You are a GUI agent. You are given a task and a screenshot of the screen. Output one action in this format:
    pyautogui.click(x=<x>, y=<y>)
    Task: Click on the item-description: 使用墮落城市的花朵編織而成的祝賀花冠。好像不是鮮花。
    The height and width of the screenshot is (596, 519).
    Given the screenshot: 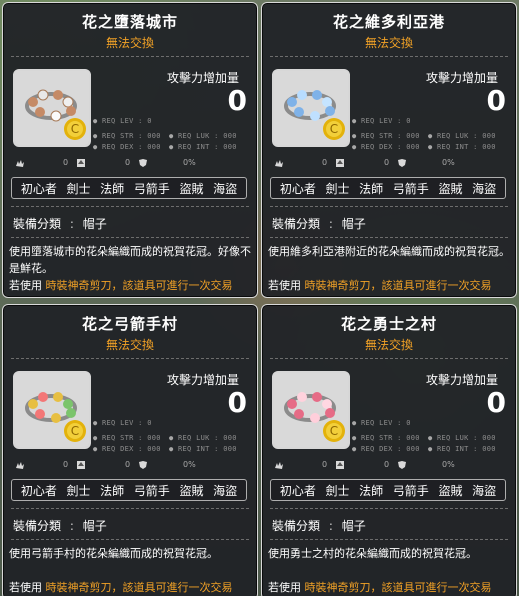 What is the action you would take?
    pyautogui.click(x=130, y=260)
    